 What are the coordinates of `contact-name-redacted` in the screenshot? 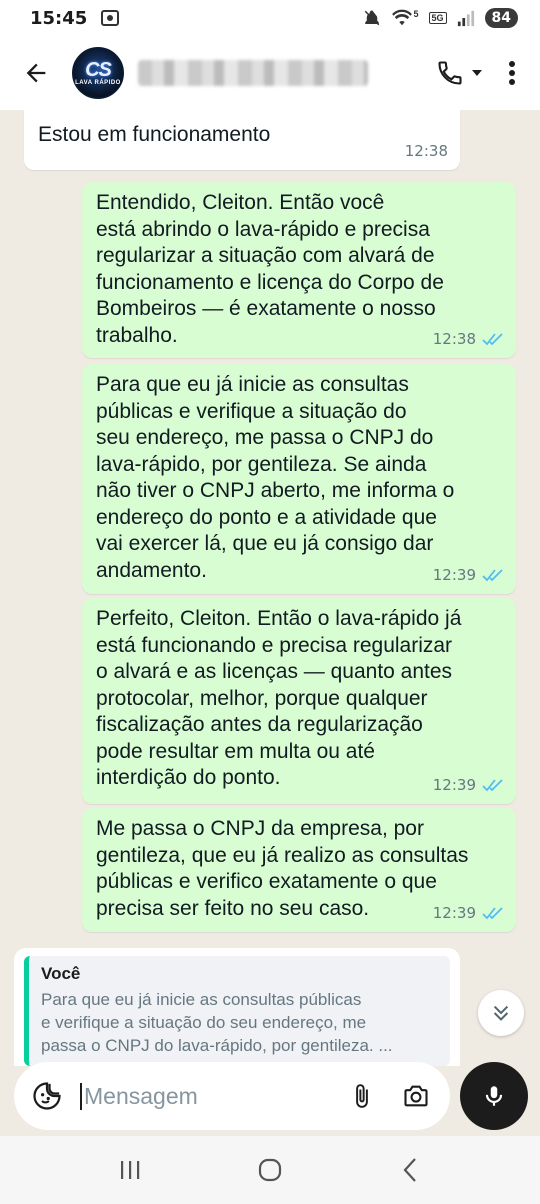 It's located at (253, 73).